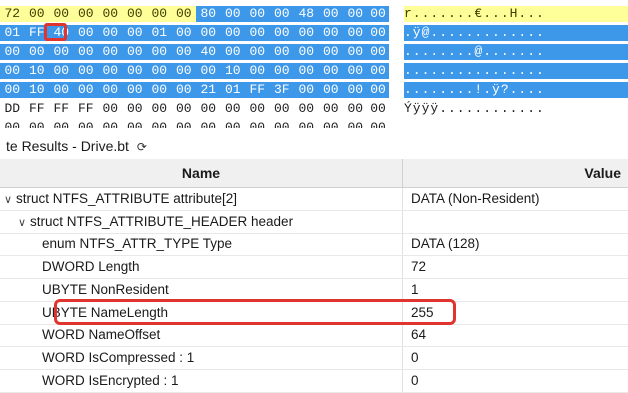 The image size is (628, 393). I want to click on table-row: UBYTE NonResident 1, so click(314, 290).